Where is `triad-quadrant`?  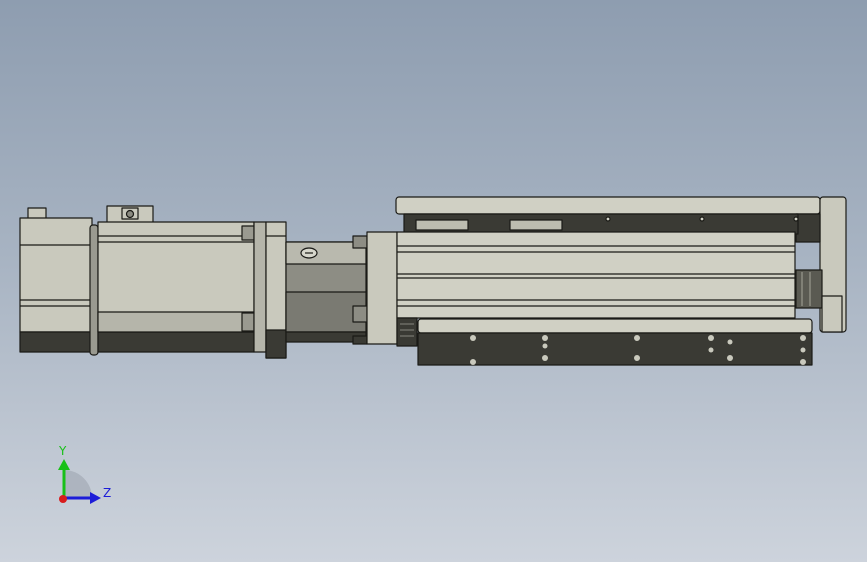
triad-quadrant is located at coordinates (78, 484).